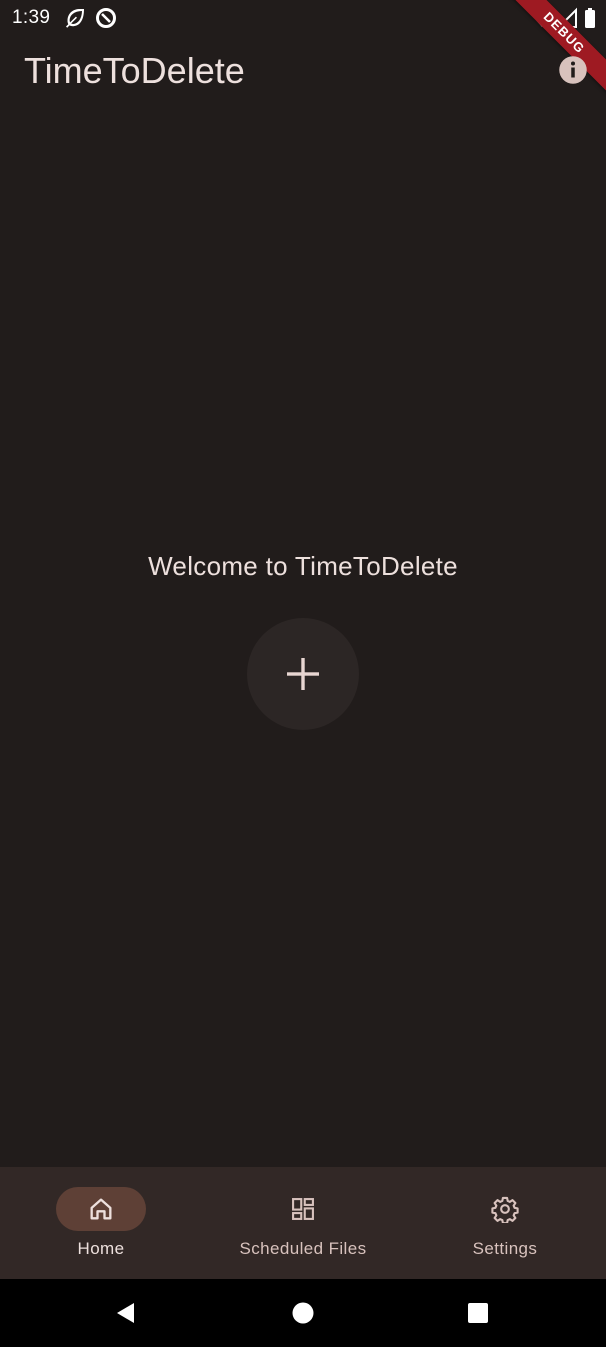 The height and width of the screenshot is (1347, 606). I want to click on battery-icon, so click(590, 18).